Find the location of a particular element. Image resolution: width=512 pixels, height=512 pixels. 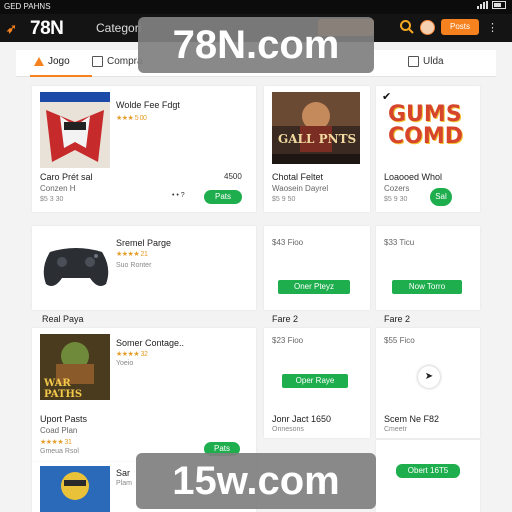

product-sub: Cozers is located at coordinates (397, 188).